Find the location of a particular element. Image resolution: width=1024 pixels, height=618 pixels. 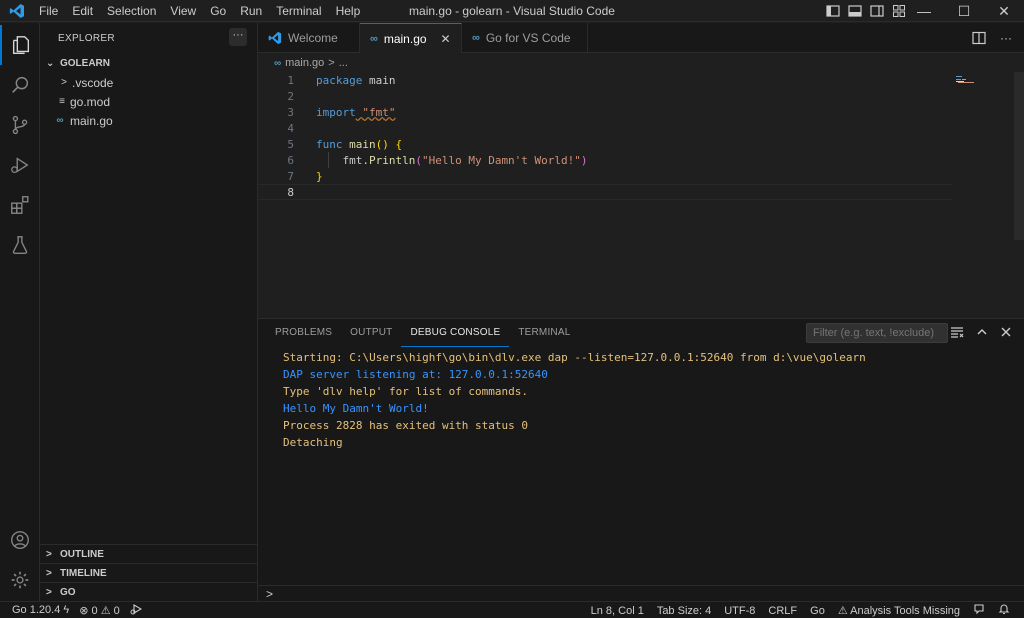

tree-item-go-mod: ≡ go.mod is located at coordinates (148, 101).